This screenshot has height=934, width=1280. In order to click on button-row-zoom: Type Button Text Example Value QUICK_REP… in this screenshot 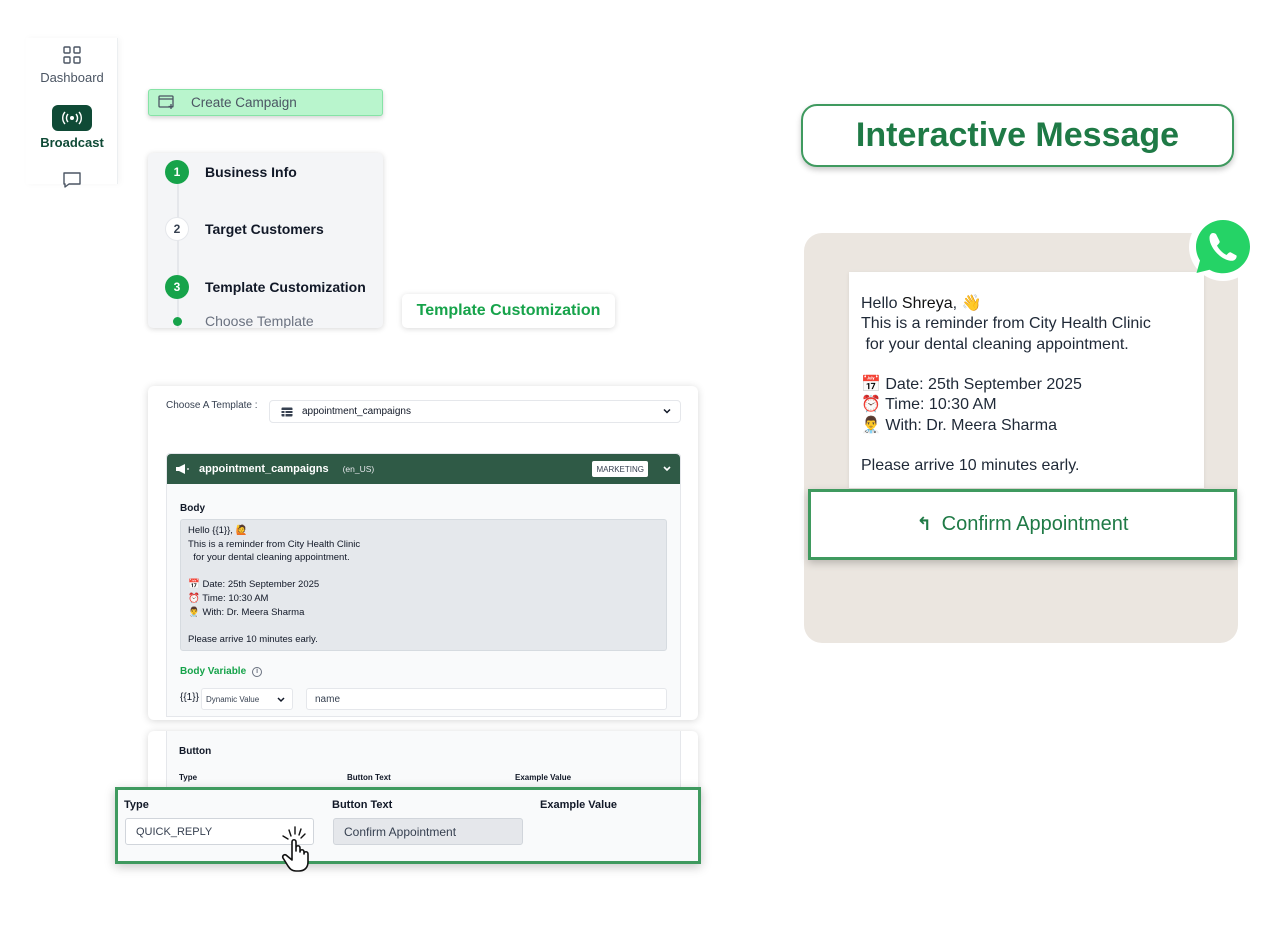, I will do `click(408, 825)`.